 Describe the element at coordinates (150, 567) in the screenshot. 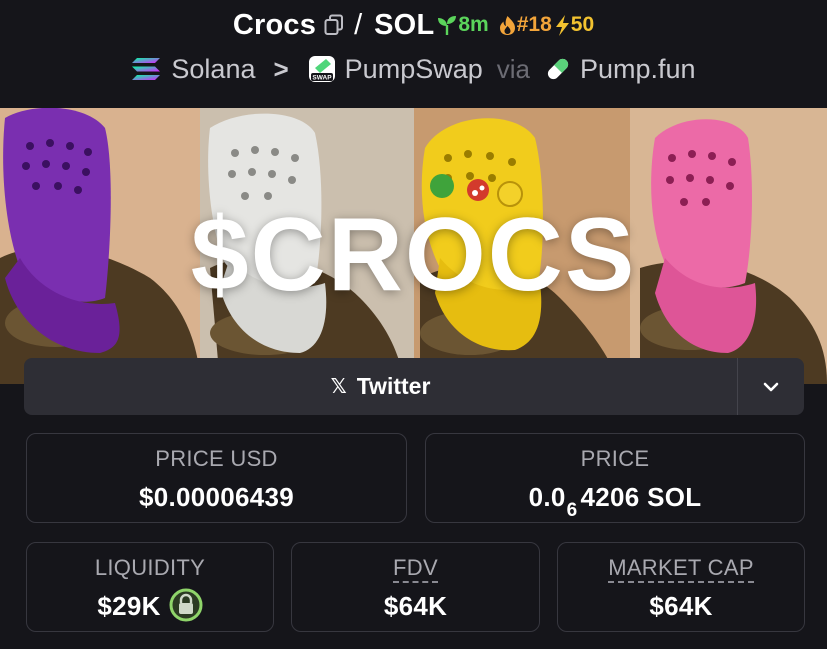

I see `liquidity-label: LIQUIDITY` at that location.